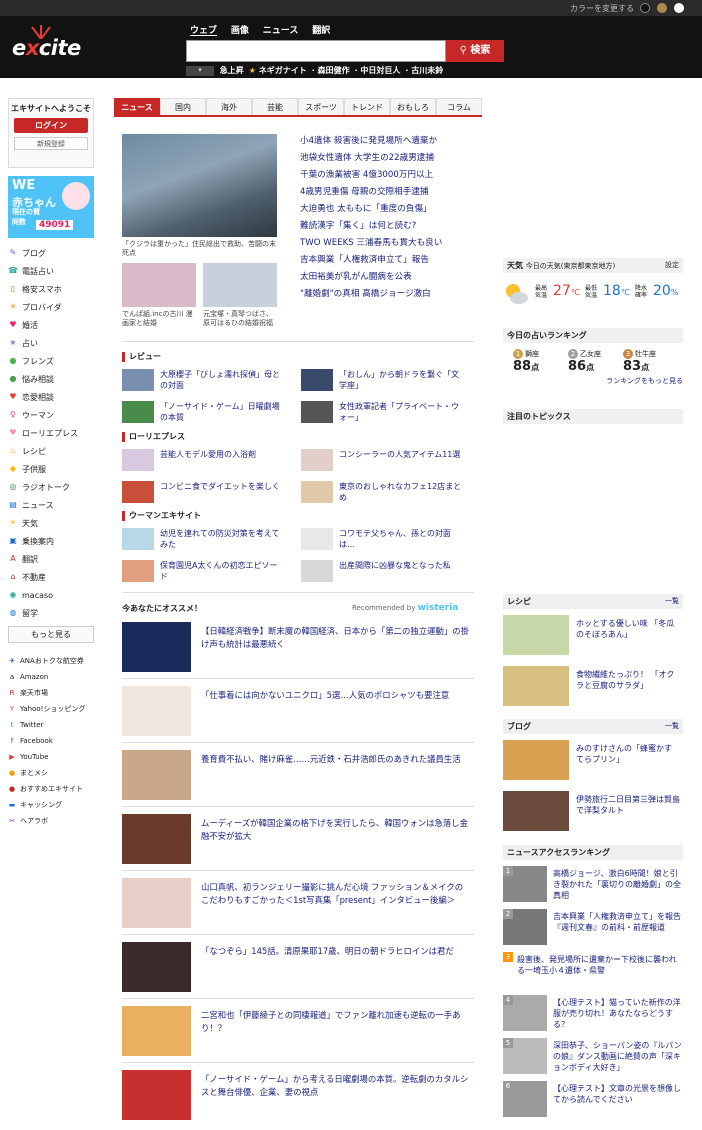 This screenshot has width=702, height=1130. Describe the element at coordinates (51, 379) in the screenshot. I see `service-item: ● 悩み相談` at that location.